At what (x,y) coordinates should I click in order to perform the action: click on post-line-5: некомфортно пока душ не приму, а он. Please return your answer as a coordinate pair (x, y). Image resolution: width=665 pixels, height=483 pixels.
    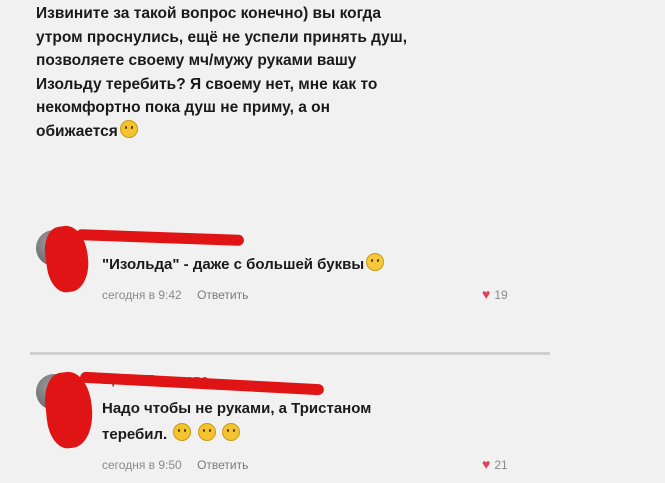
    Looking at the image, I should click on (183, 107).